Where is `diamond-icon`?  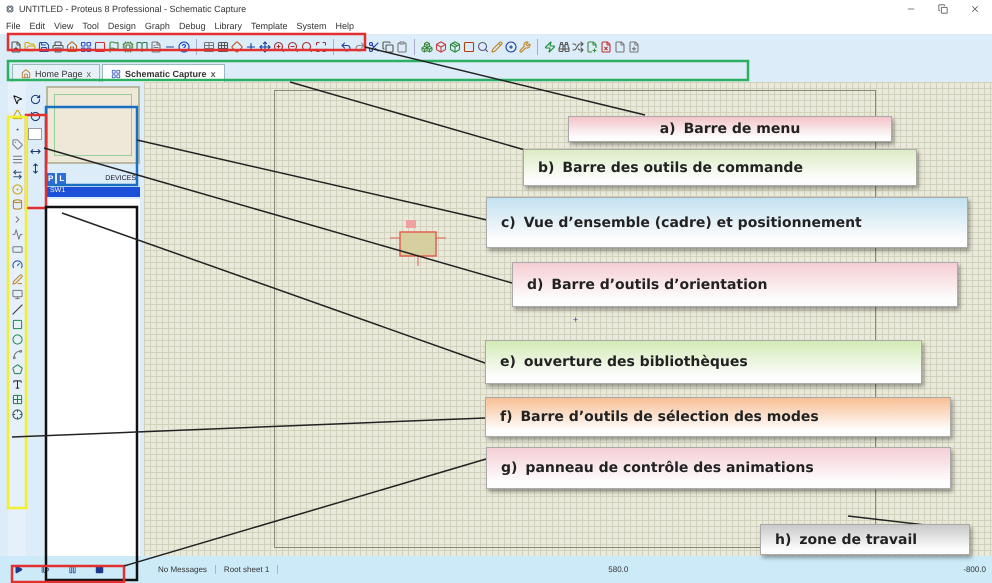 diamond-icon is located at coordinates (237, 47).